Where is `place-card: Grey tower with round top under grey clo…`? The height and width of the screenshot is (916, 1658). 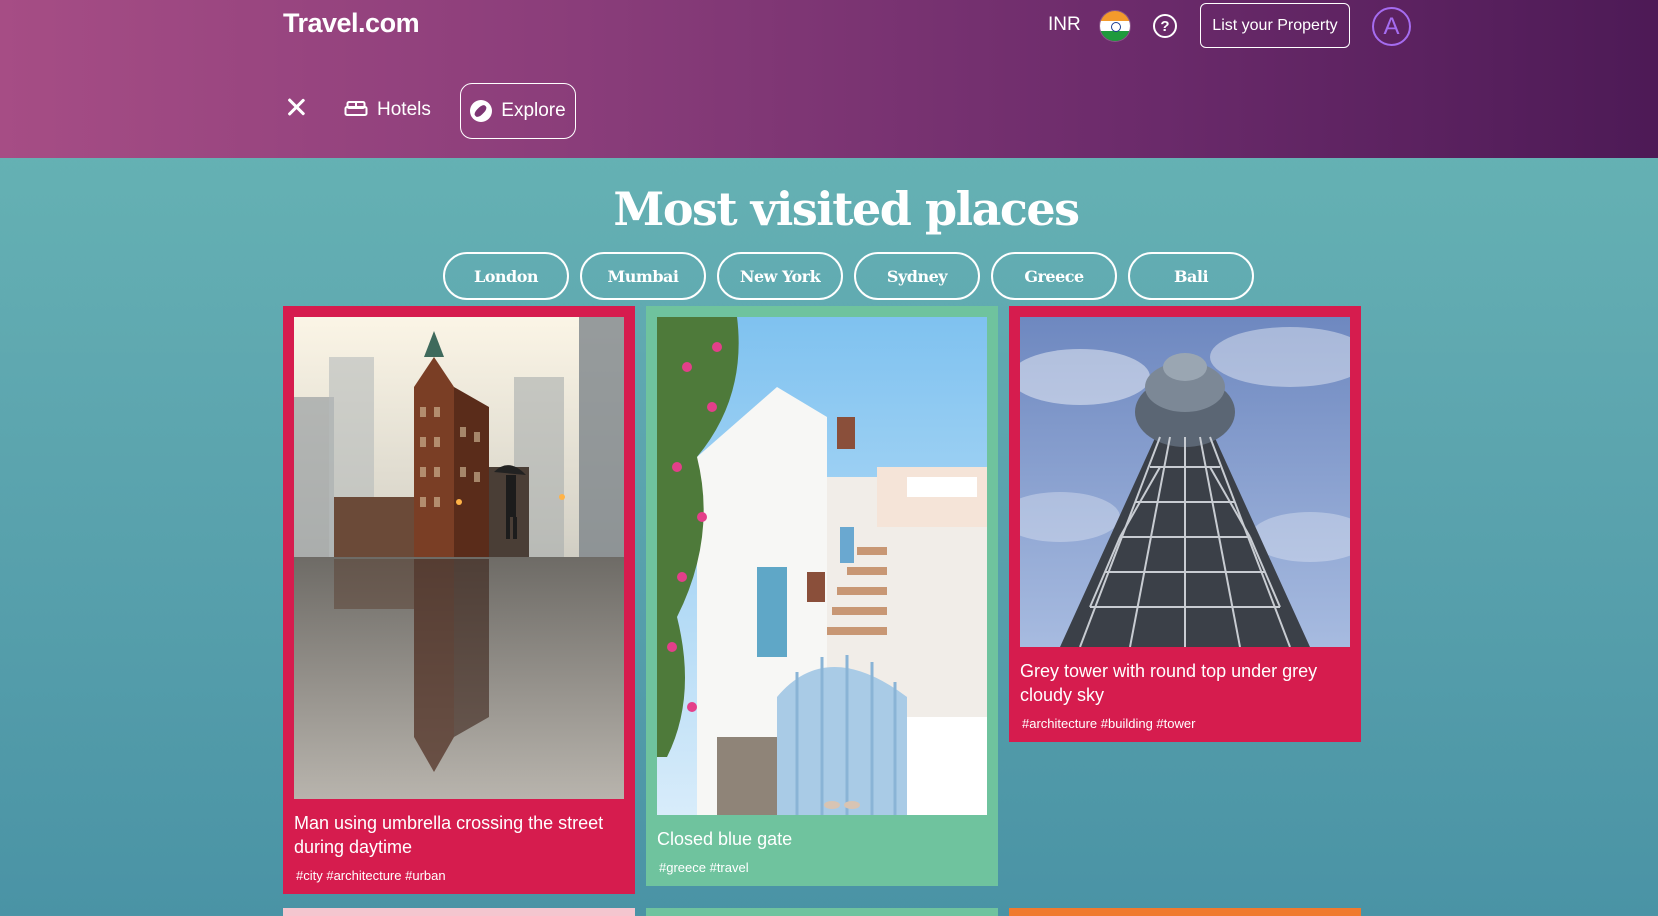 place-card: Grey tower with round top under grey clo… is located at coordinates (1185, 524).